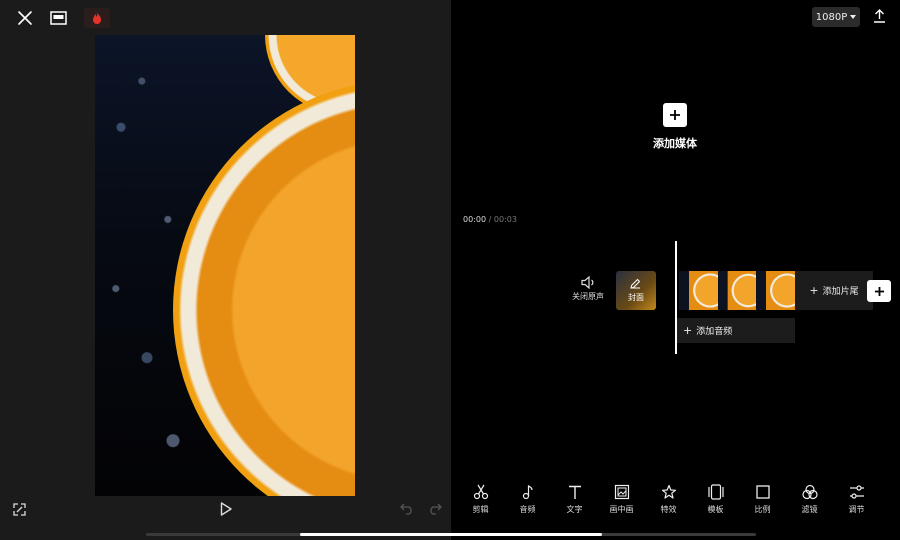 The image size is (900, 540). I want to click on window-icon, so click(58, 18).